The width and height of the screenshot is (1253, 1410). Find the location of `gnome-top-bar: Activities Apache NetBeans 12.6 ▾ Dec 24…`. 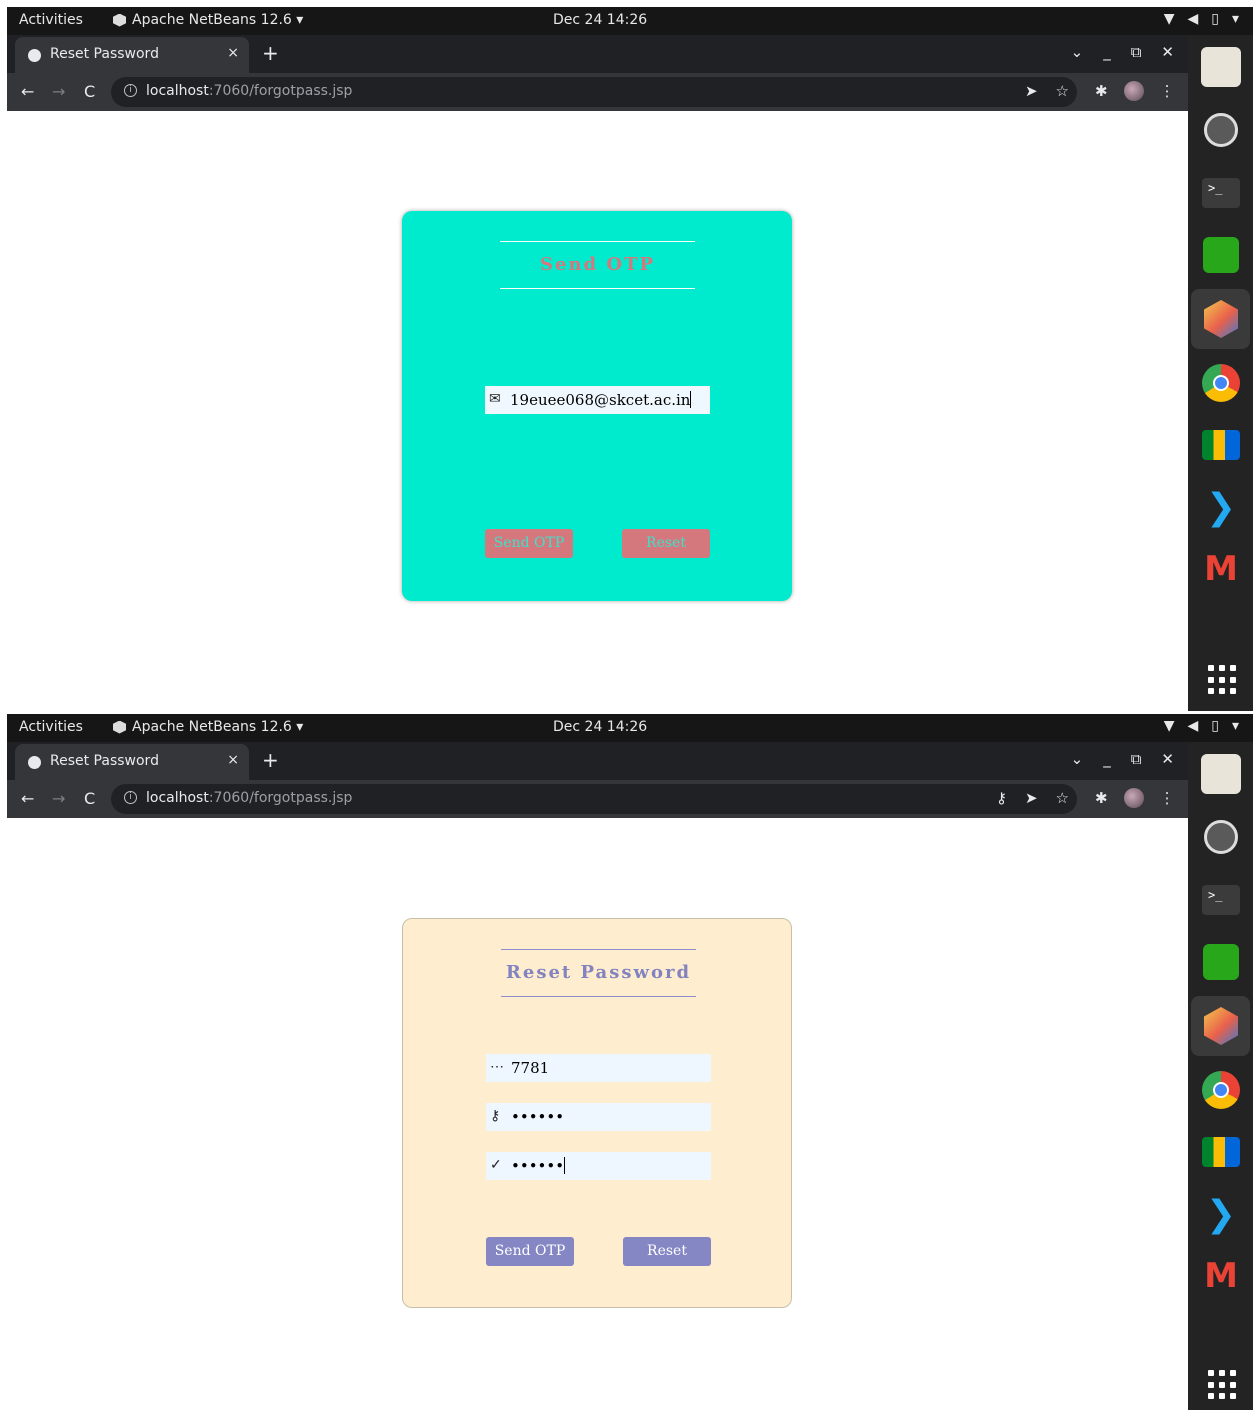

gnome-top-bar: Activities Apache NetBeans 12.6 ▾ Dec 24… is located at coordinates (630, 728).